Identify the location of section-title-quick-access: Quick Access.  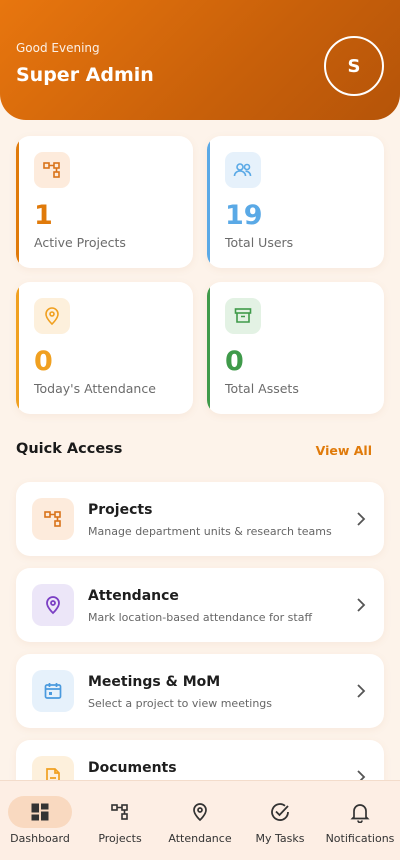
(69, 449).